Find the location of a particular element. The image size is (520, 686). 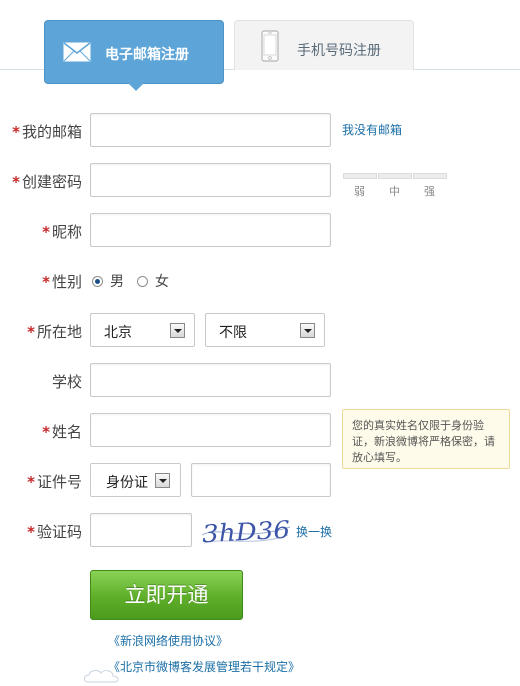

captcha-input is located at coordinates (141, 530).